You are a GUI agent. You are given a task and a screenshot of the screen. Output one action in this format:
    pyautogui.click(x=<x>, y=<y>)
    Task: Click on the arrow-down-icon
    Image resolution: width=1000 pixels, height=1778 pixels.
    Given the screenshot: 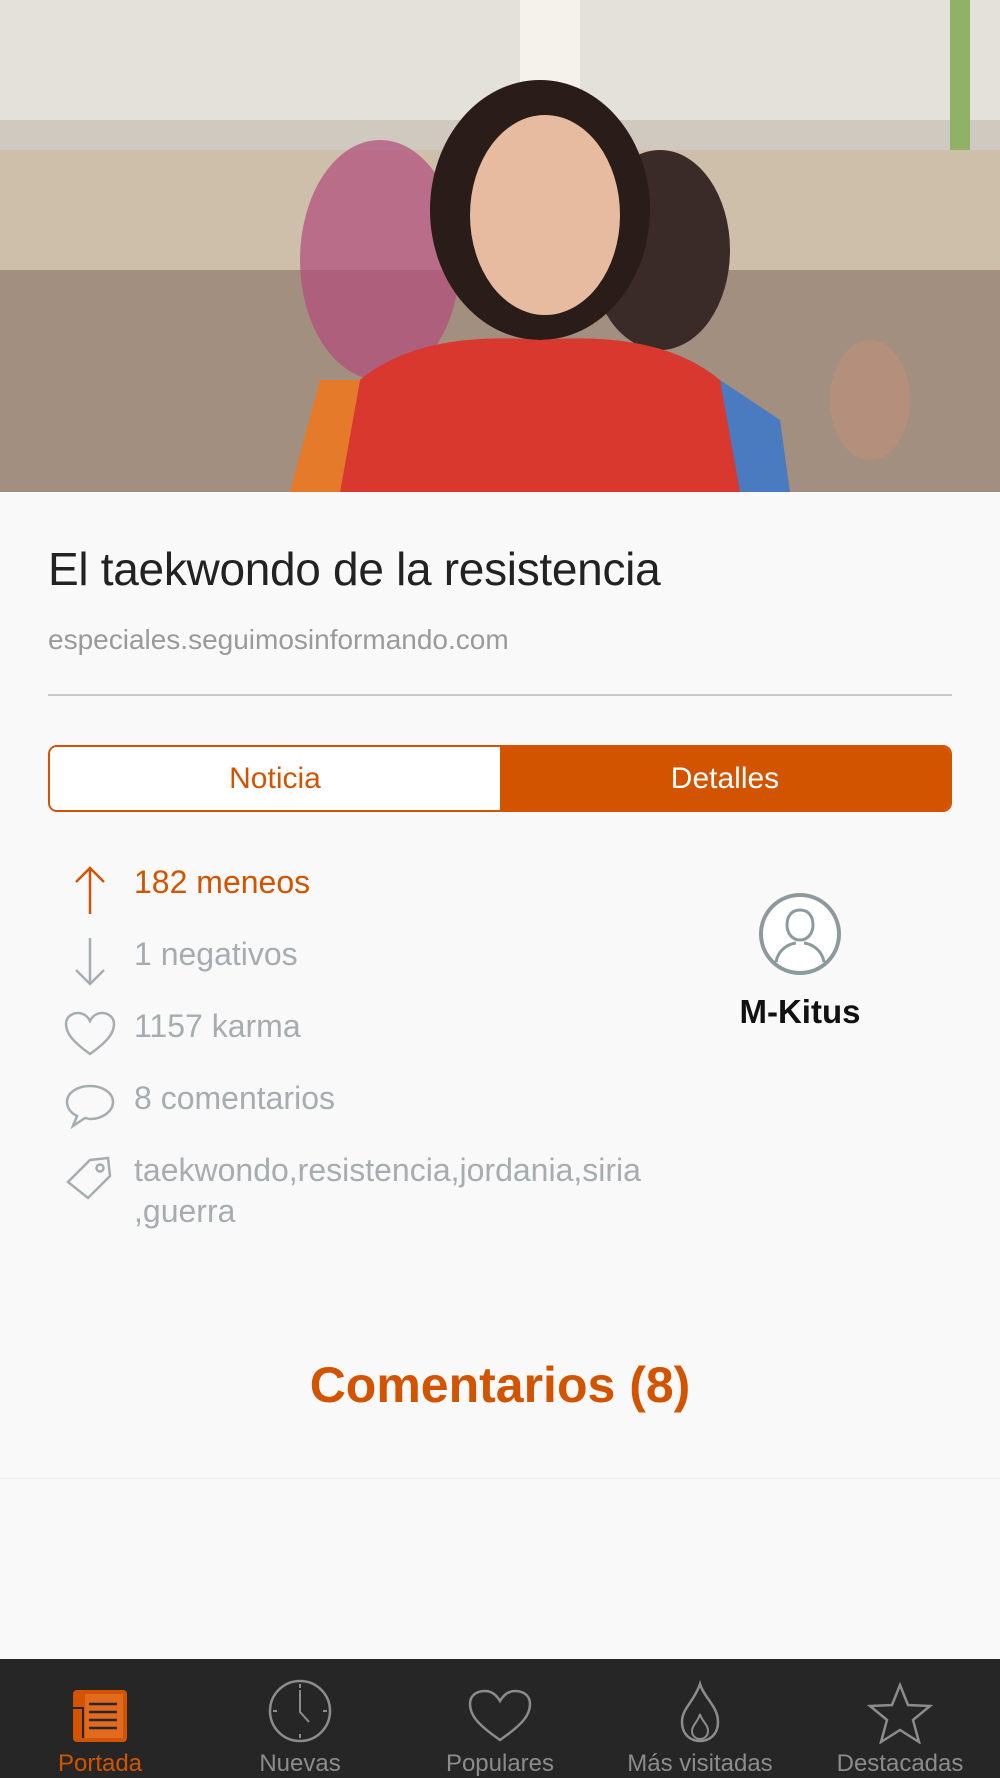 What is the action you would take?
    pyautogui.click(x=90, y=962)
    